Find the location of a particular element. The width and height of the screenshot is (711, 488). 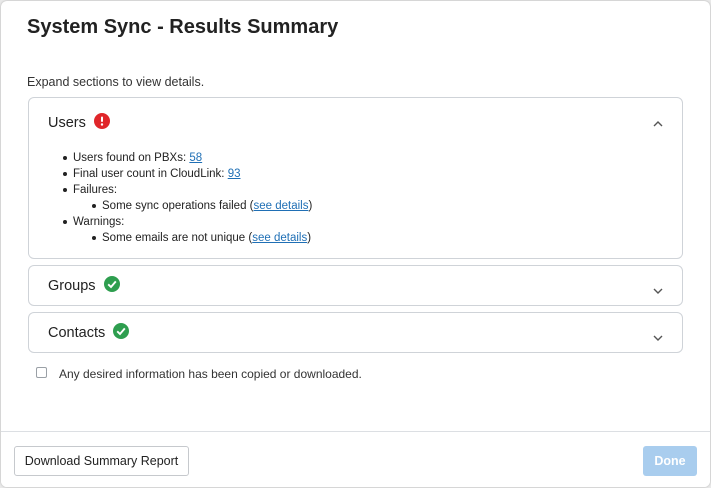

contacts-section-title: Contacts is located at coordinates (77, 333).